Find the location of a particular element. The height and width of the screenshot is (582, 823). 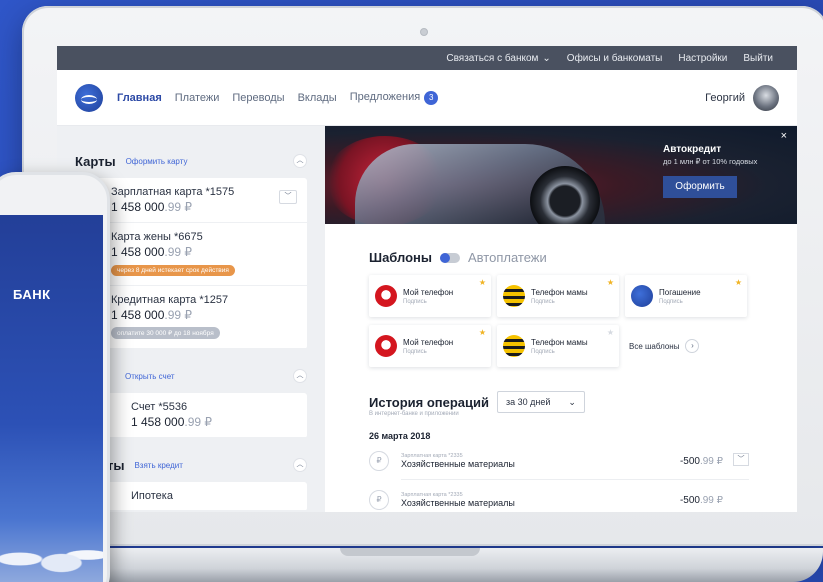

offers-badge: 3 is located at coordinates (431, 97).